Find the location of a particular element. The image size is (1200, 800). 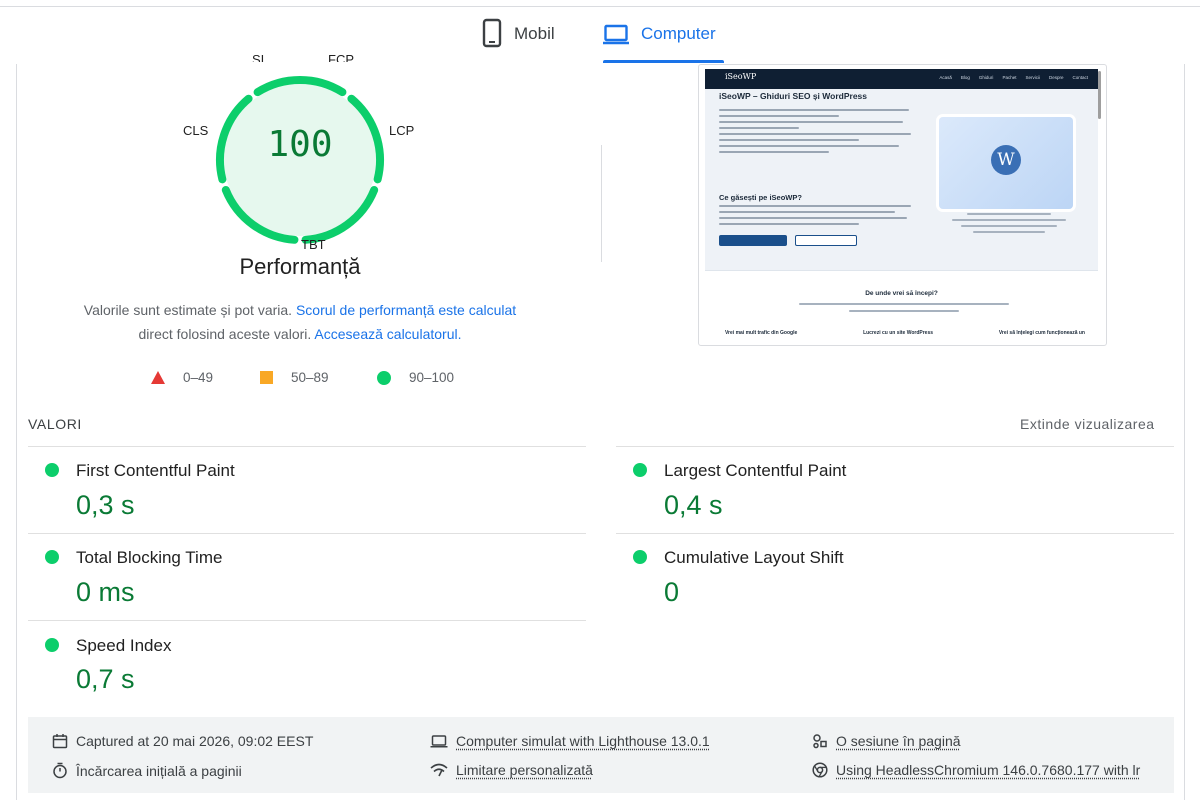

device-text: Computer simulat with Lighthouse 13.0.1 is located at coordinates (583, 741).